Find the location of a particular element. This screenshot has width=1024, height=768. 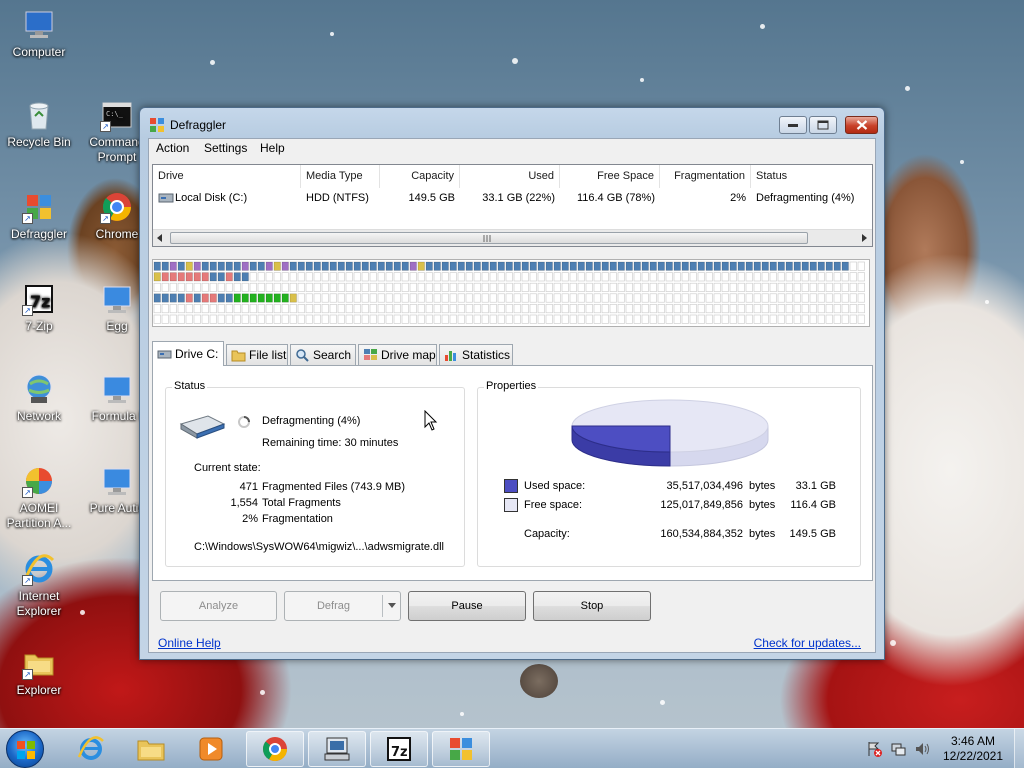

maximize-button is located at coordinates (823, 125).